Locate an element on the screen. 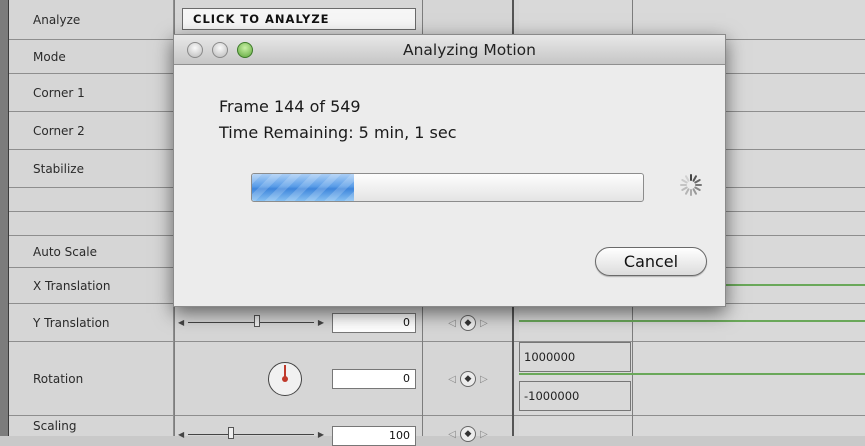 This screenshot has width=865, height=446. dialog-titlebar: Analyzing Motion is located at coordinates (449, 50).